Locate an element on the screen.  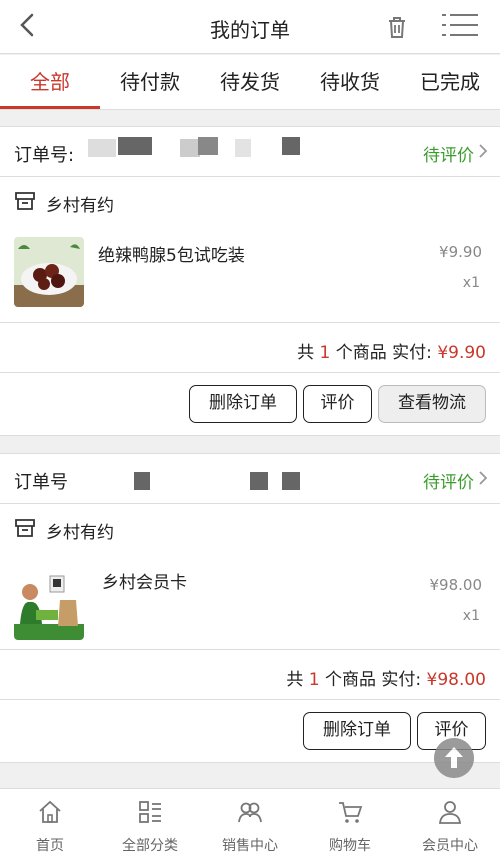
tabbar-item-sales-center: 销售中心 is located at coordinates (250, 823).